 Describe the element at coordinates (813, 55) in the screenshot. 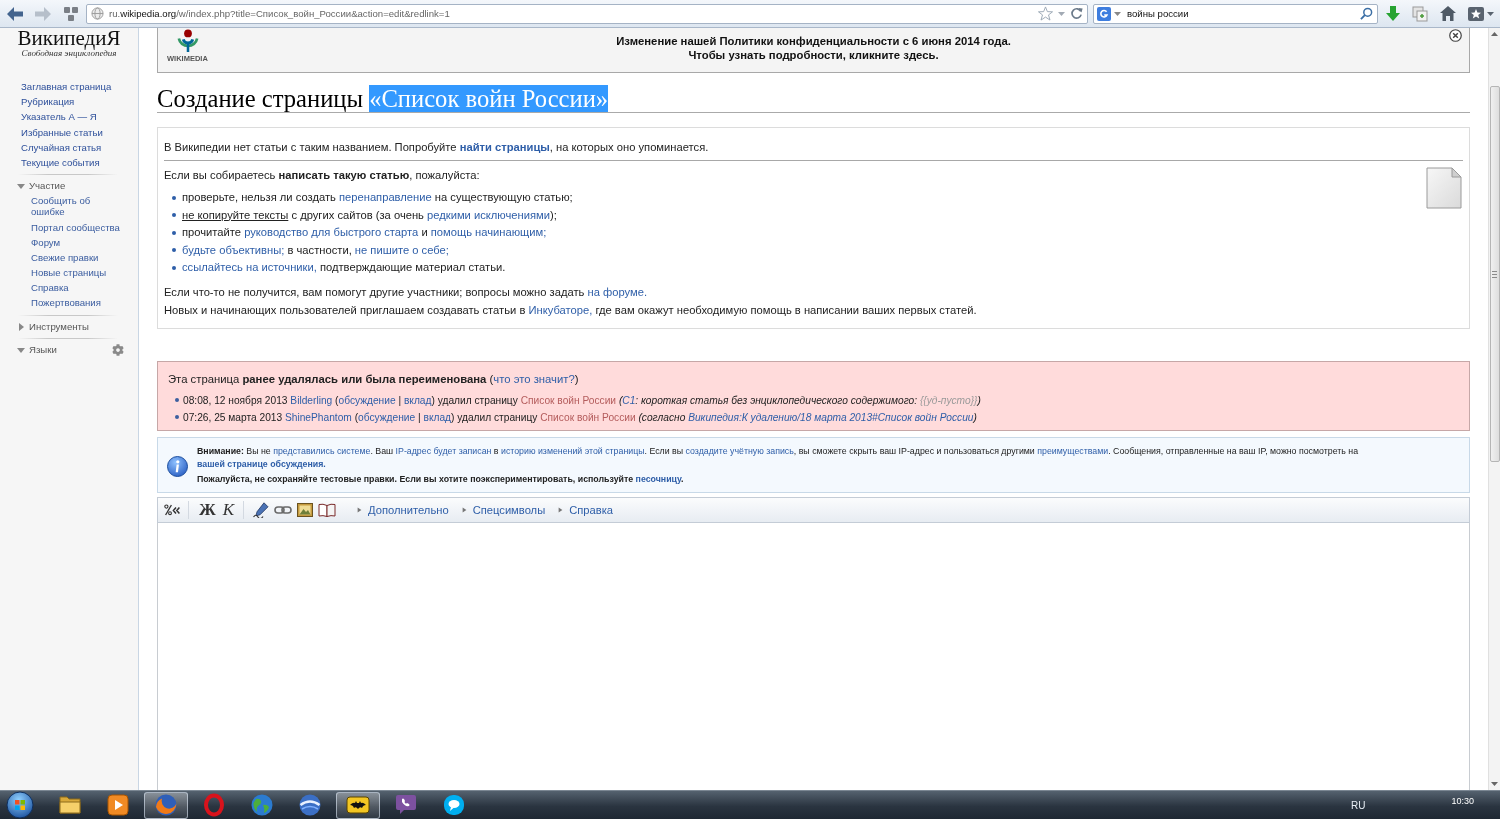

I see `banner-text: Чтобы узнать подробности, кликните здесь.` at that location.